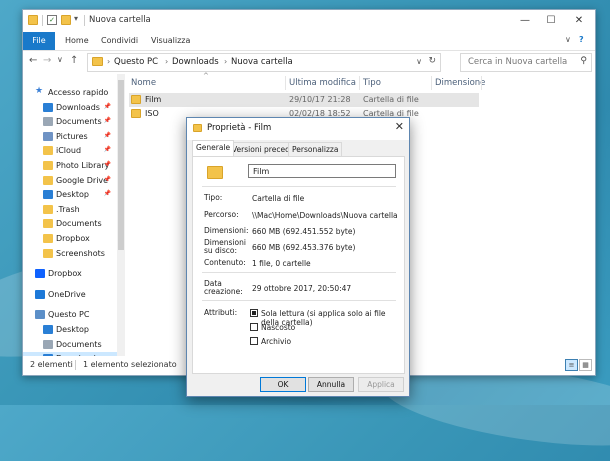 This screenshot has height=461, width=610. Describe the element at coordinates (40, 315) in the screenshot. I see `computer-icon` at that location.